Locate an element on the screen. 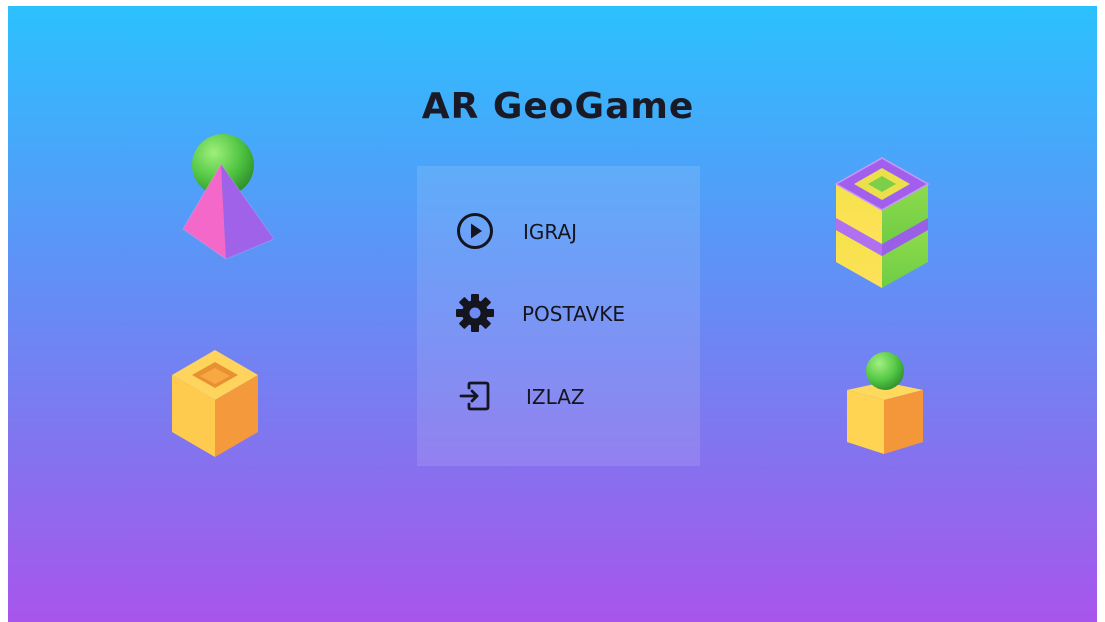 The image size is (1105, 622). main-menu-panel: IGRAJ POSTAVKE IZLAZ is located at coordinates (558, 316).